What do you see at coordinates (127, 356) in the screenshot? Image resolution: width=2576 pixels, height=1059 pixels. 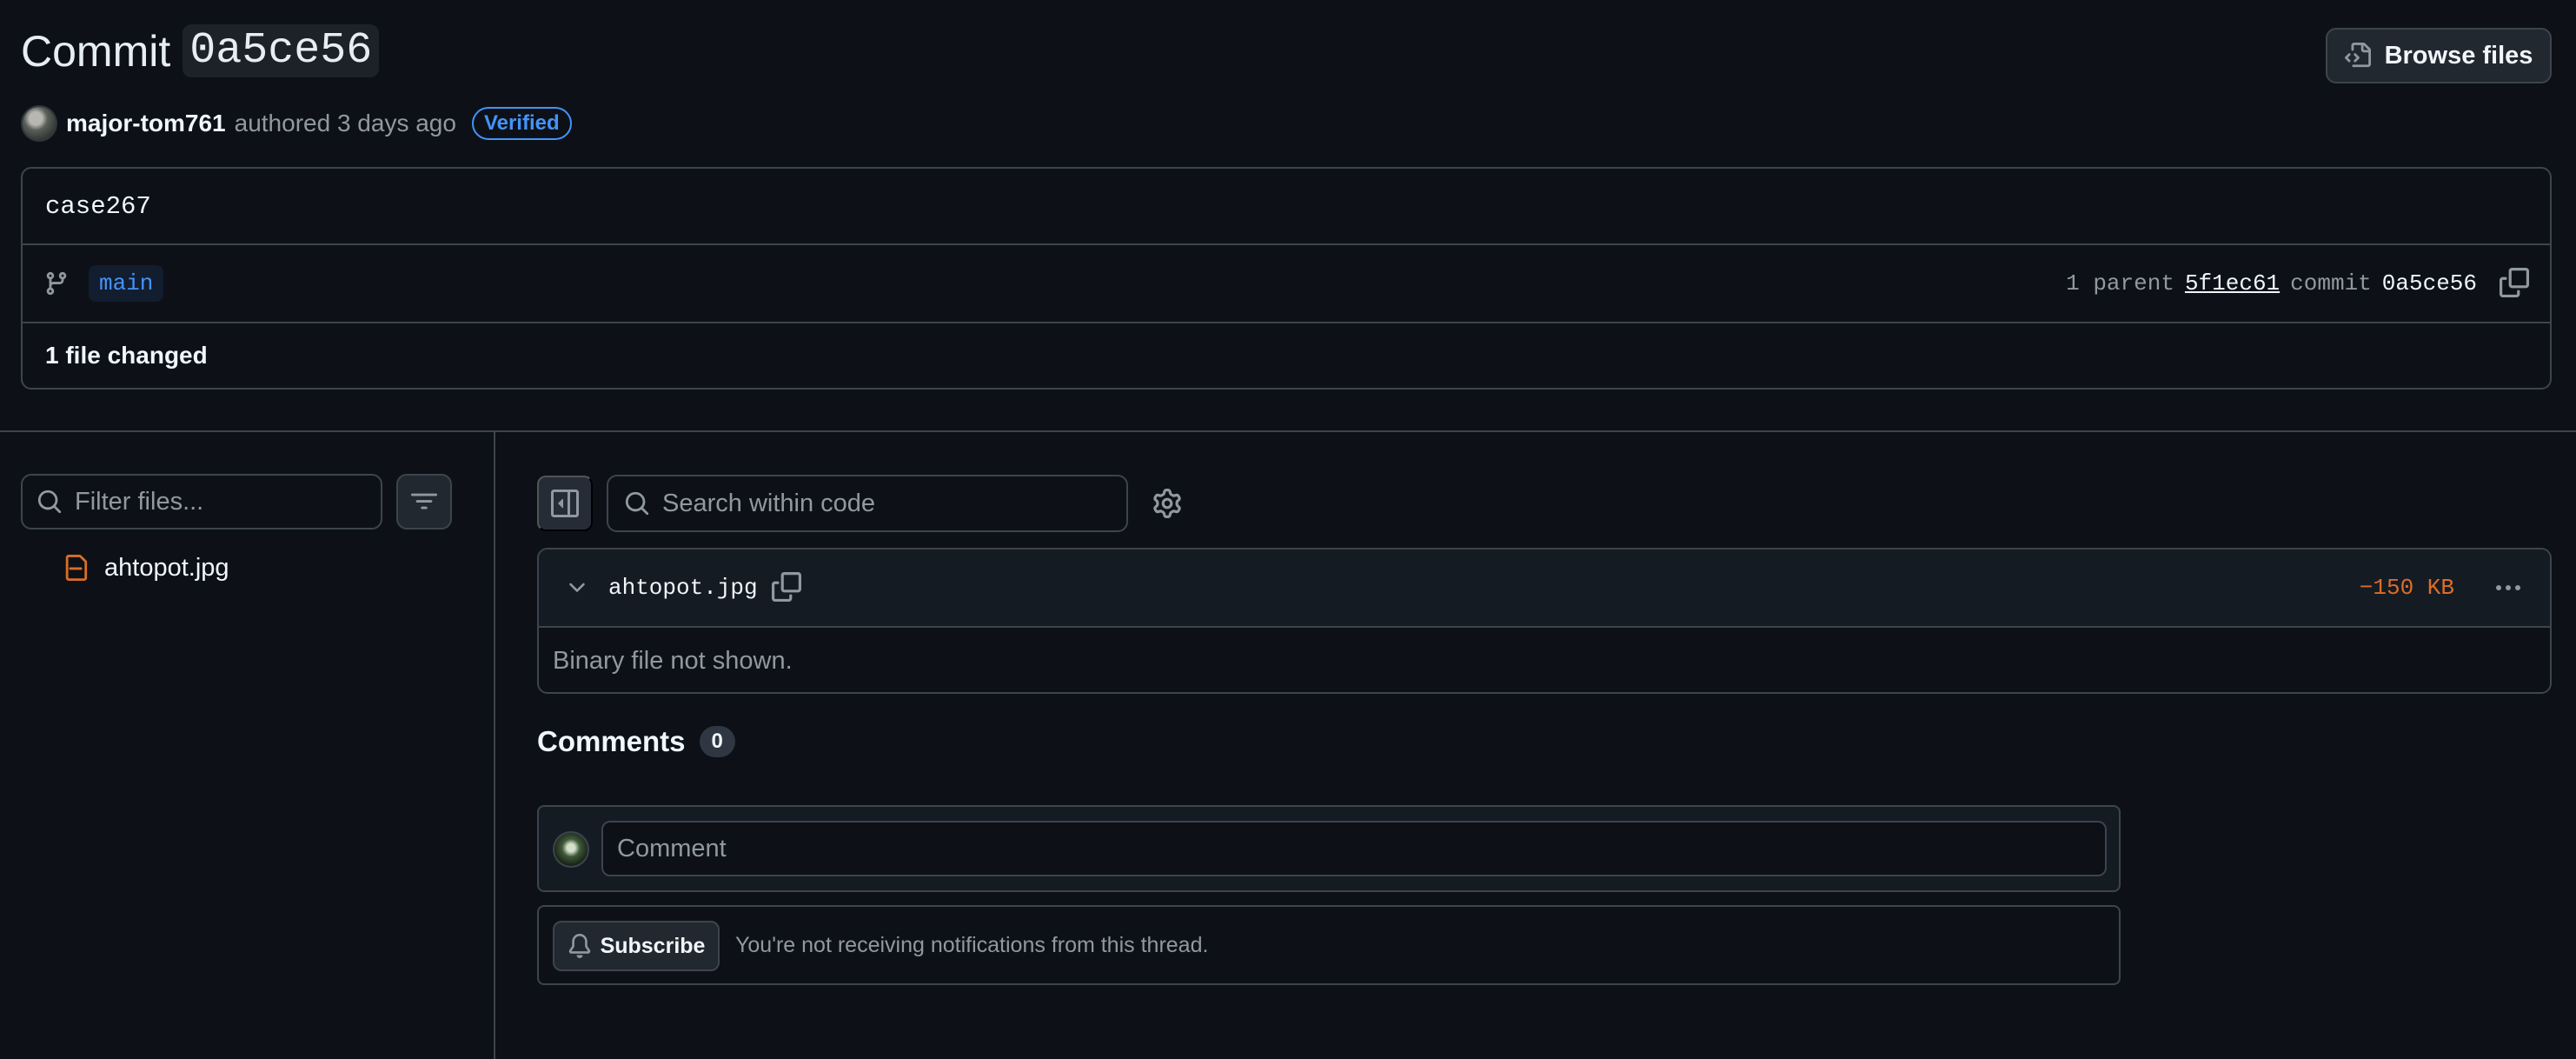 I see `files-changed-summary: 1 file changed` at bounding box center [127, 356].